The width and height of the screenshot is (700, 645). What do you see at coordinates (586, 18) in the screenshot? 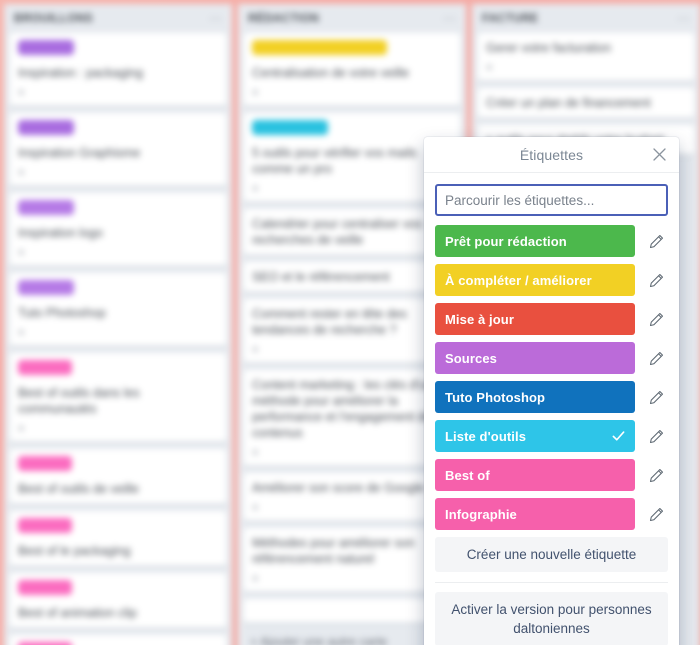
I see `column-header: FACTURE ⋯` at bounding box center [586, 18].